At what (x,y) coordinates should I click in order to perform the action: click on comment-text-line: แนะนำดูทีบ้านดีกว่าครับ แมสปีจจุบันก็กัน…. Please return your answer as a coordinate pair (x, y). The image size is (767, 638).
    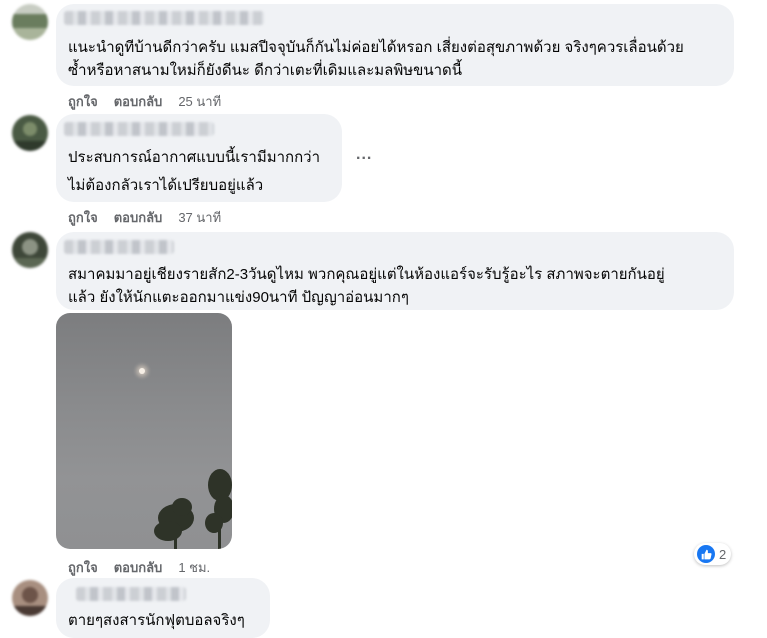
    Looking at the image, I should click on (376, 47).